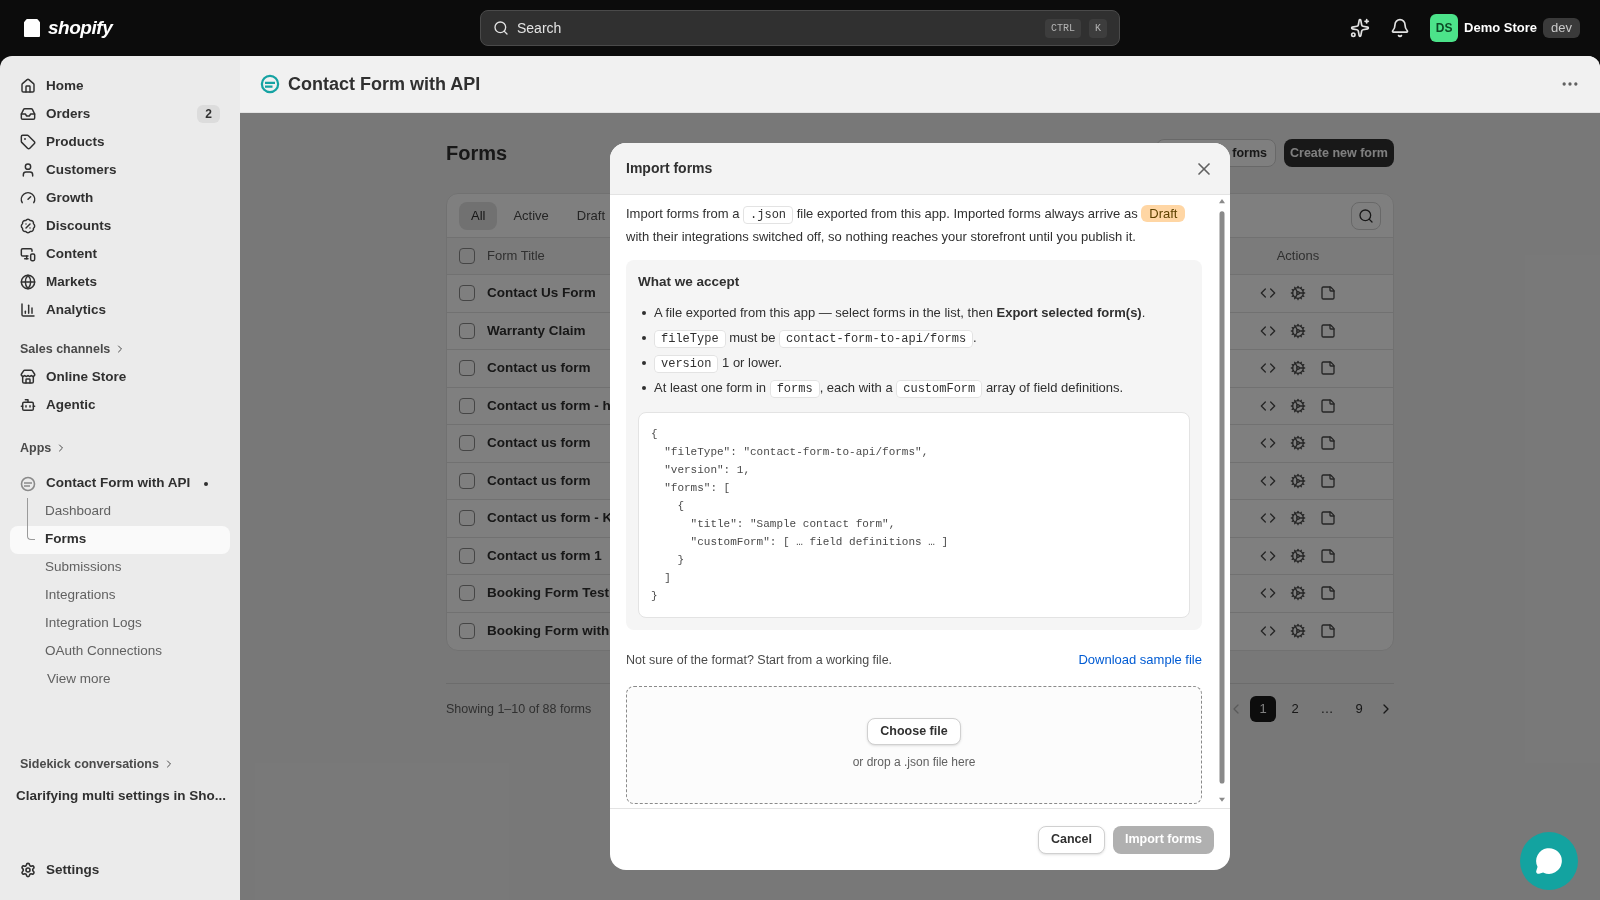  I want to click on chat-bubble-icon, so click(1549, 861).